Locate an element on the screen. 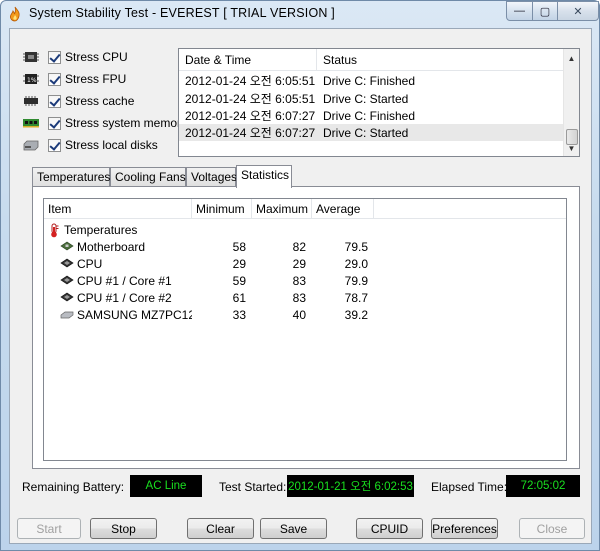  row-min: 58 is located at coordinates (239, 247).